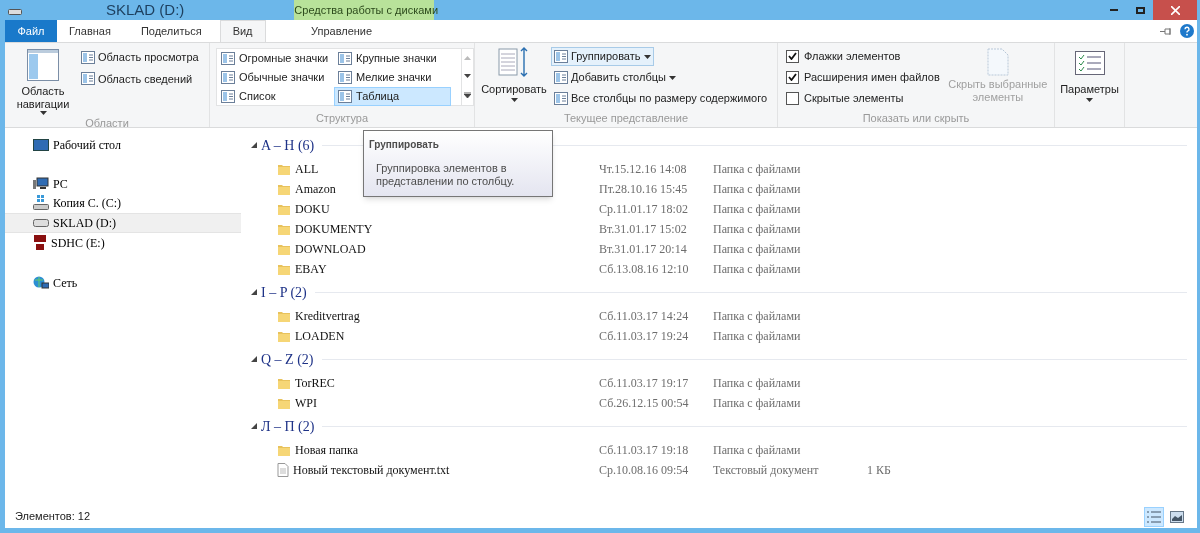 This screenshot has height=533, width=1200. What do you see at coordinates (123, 203) in the screenshot?
I see `nav-item: Копия C. (C:)` at bounding box center [123, 203].